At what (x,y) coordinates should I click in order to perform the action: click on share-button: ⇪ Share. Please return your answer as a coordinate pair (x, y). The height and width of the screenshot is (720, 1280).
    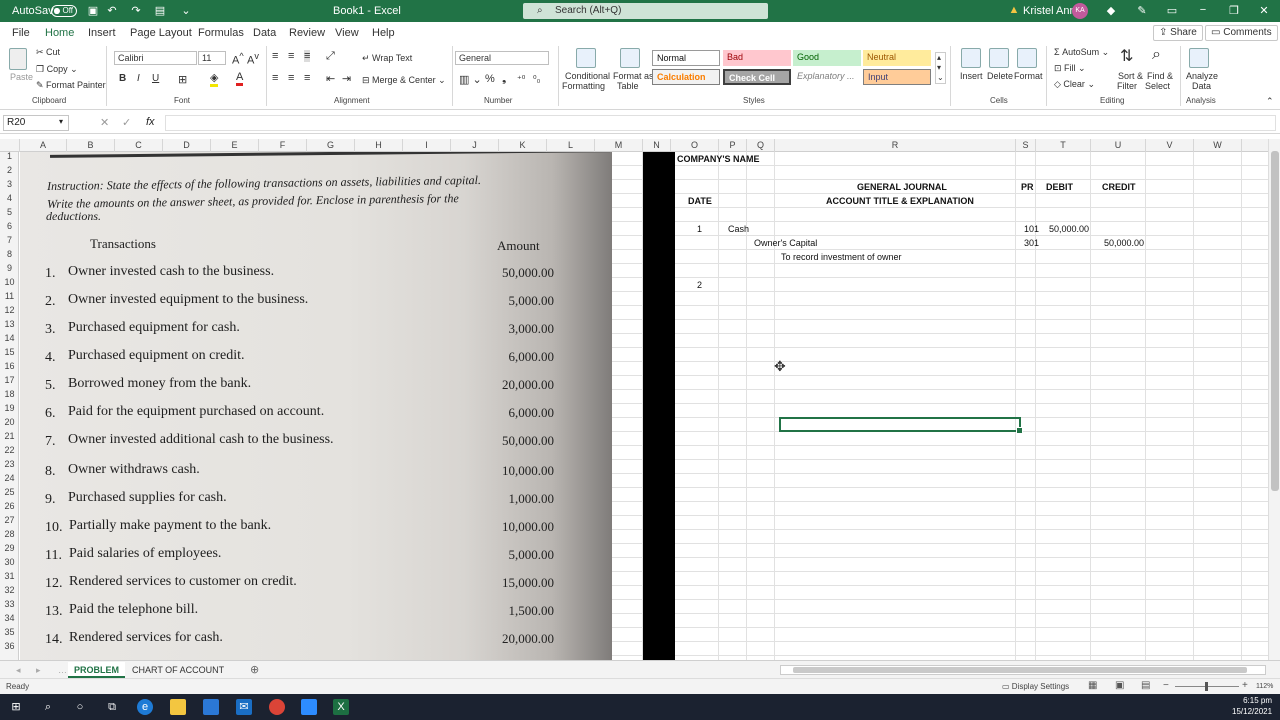
    Looking at the image, I should click on (1178, 33).